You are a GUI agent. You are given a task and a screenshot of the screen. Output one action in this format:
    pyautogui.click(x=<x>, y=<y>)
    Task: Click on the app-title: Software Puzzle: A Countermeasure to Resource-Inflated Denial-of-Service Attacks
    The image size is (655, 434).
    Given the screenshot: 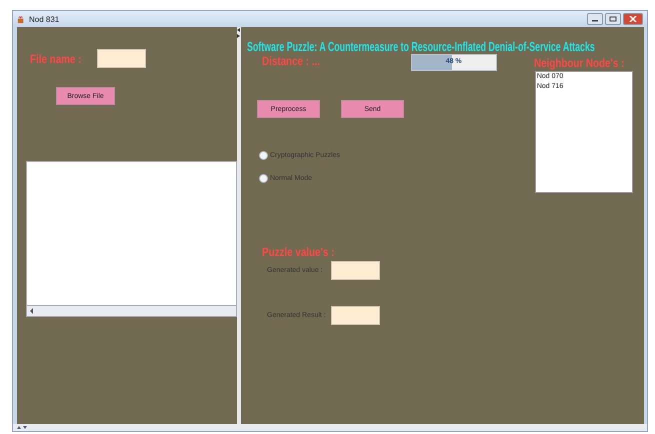 What is the action you would take?
    pyautogui.click(x=421, y=46)
    